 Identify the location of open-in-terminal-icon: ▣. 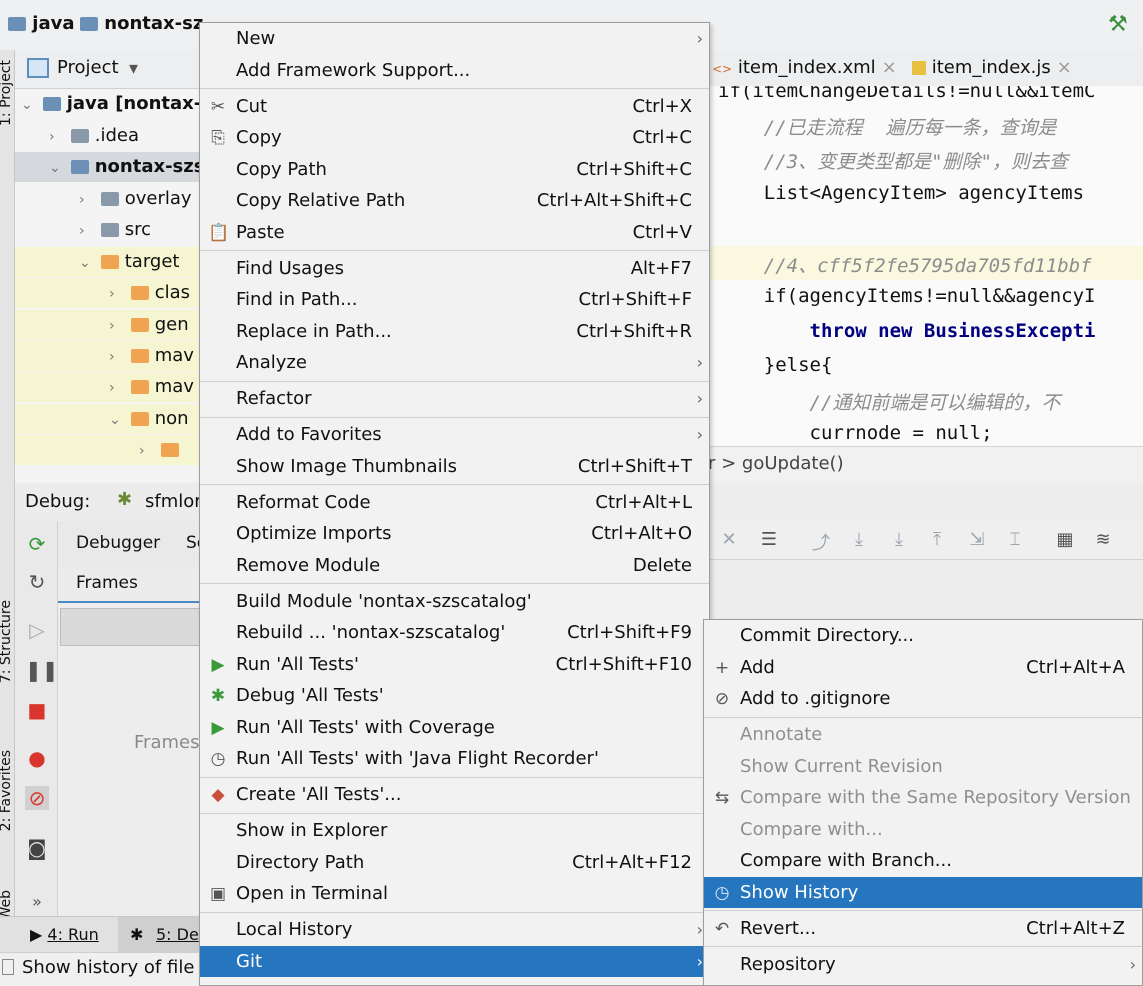
(218, 894).